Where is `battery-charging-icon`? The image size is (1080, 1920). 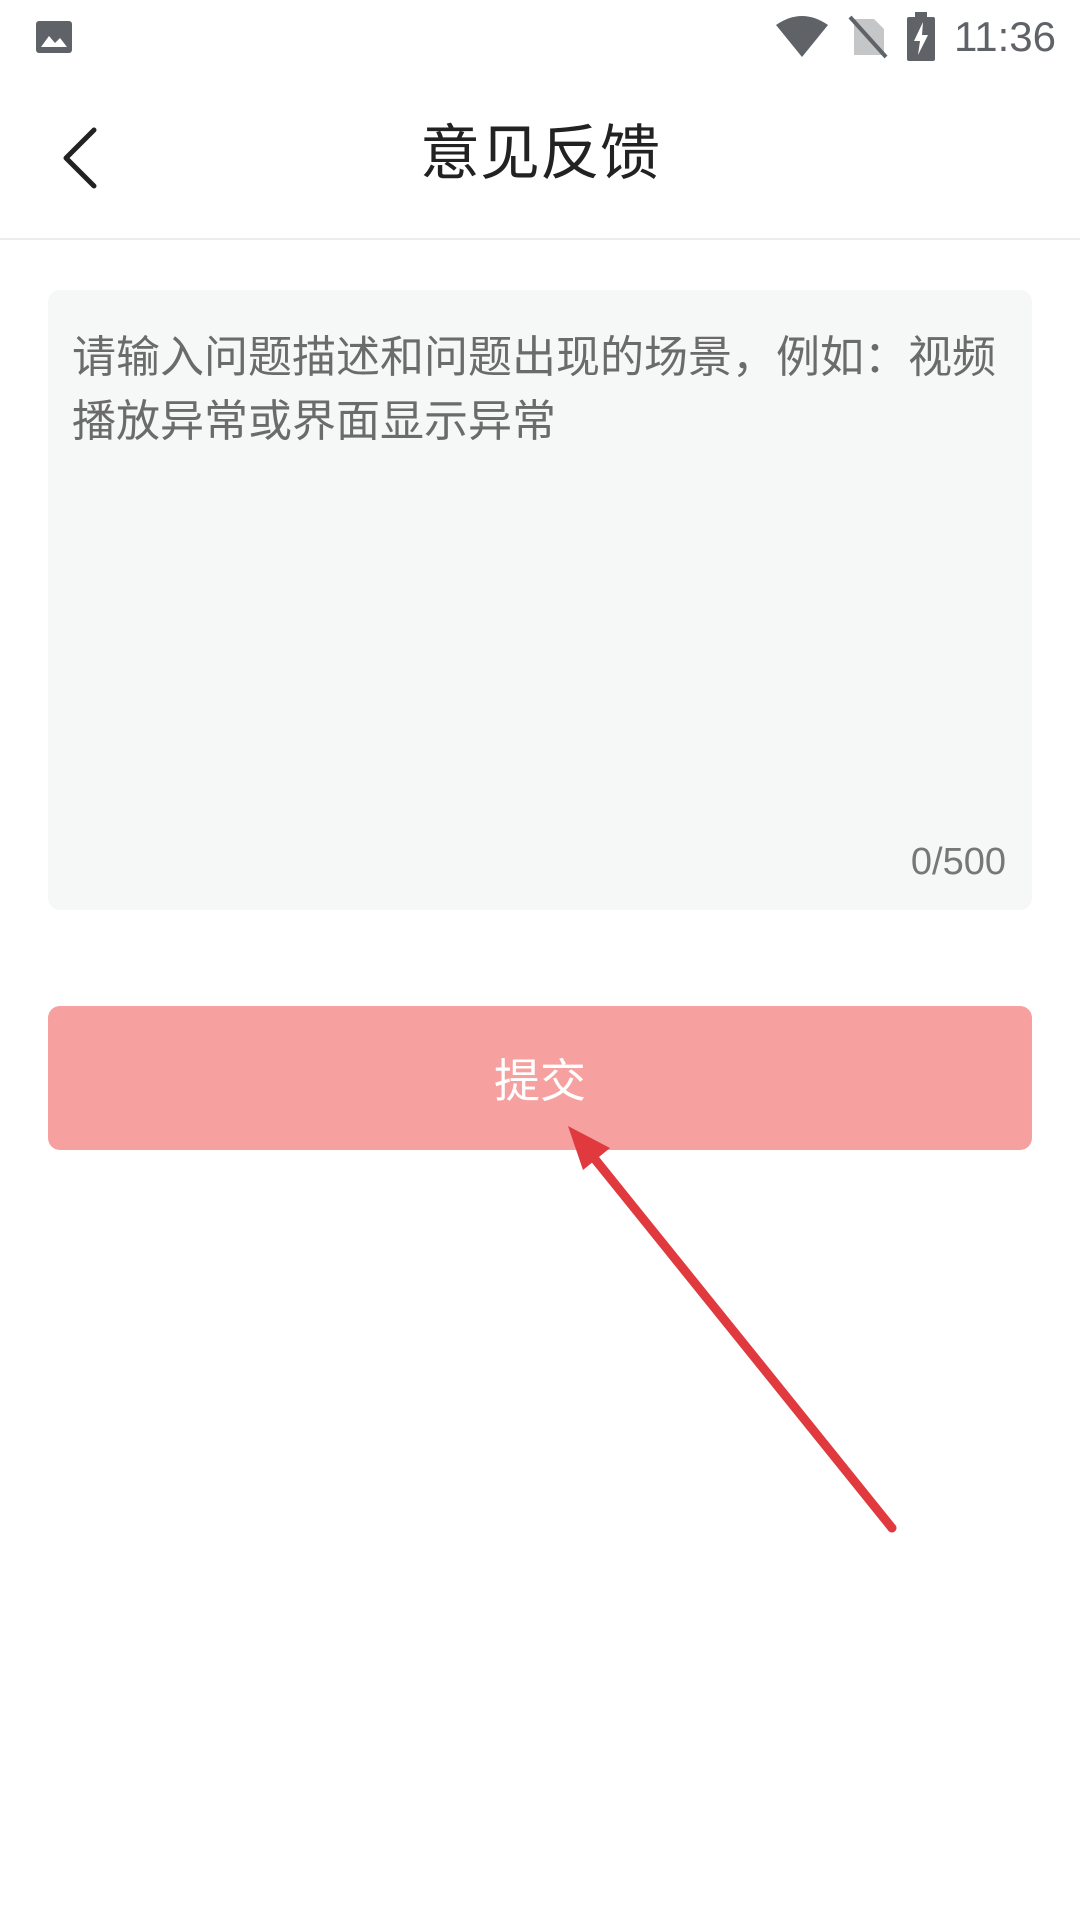
battery-charging-icon is located at coordinates (921, 36).